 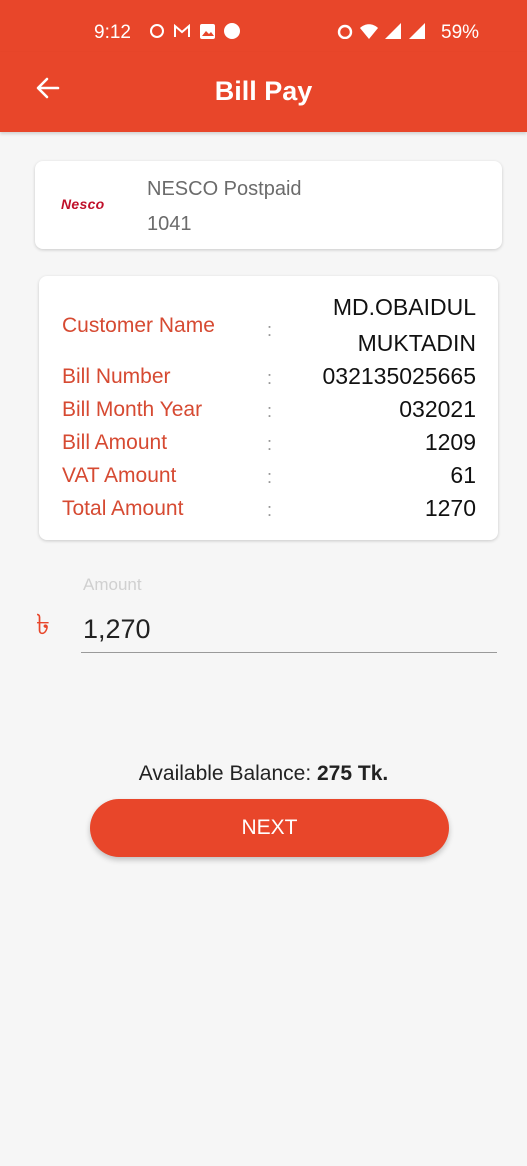 What do you see at coordinates (399, 376) in the screenshot?
I see `detail-value: 032135025665` at bounding box center [399, 376].